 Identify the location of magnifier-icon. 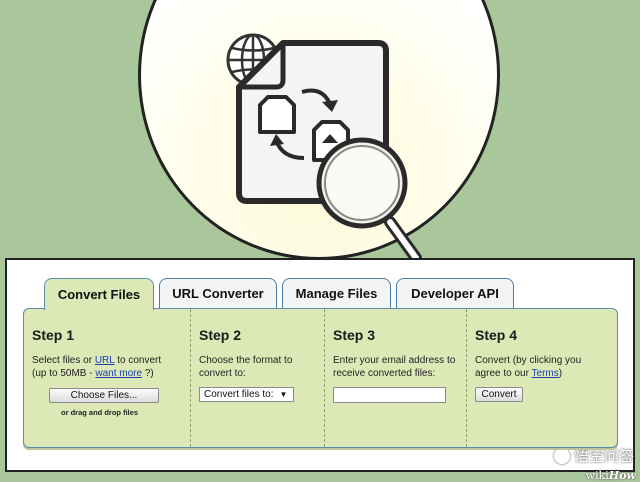
(369, 200).